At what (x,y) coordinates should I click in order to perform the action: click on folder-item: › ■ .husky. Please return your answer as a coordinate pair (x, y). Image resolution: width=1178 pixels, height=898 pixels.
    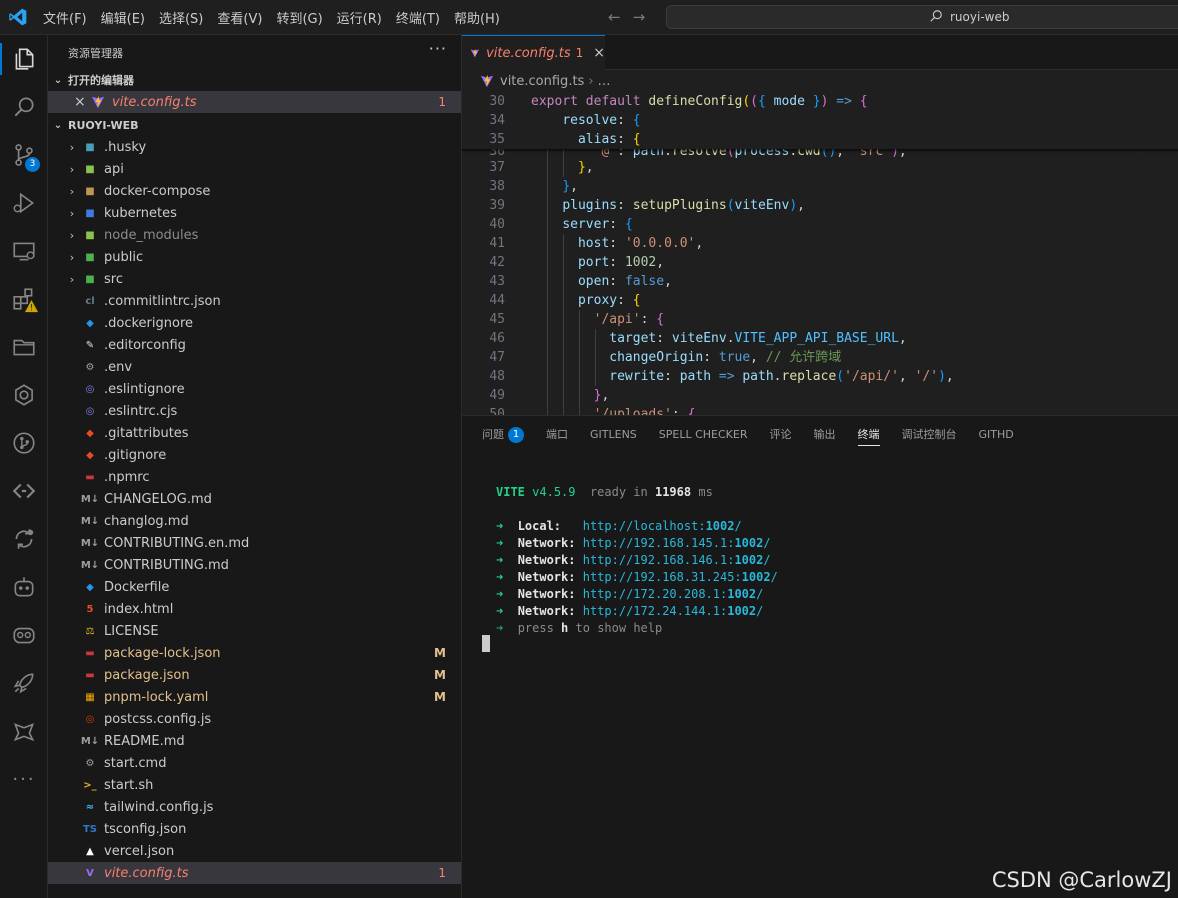
    Looking at the image, I should click on (254, 147).